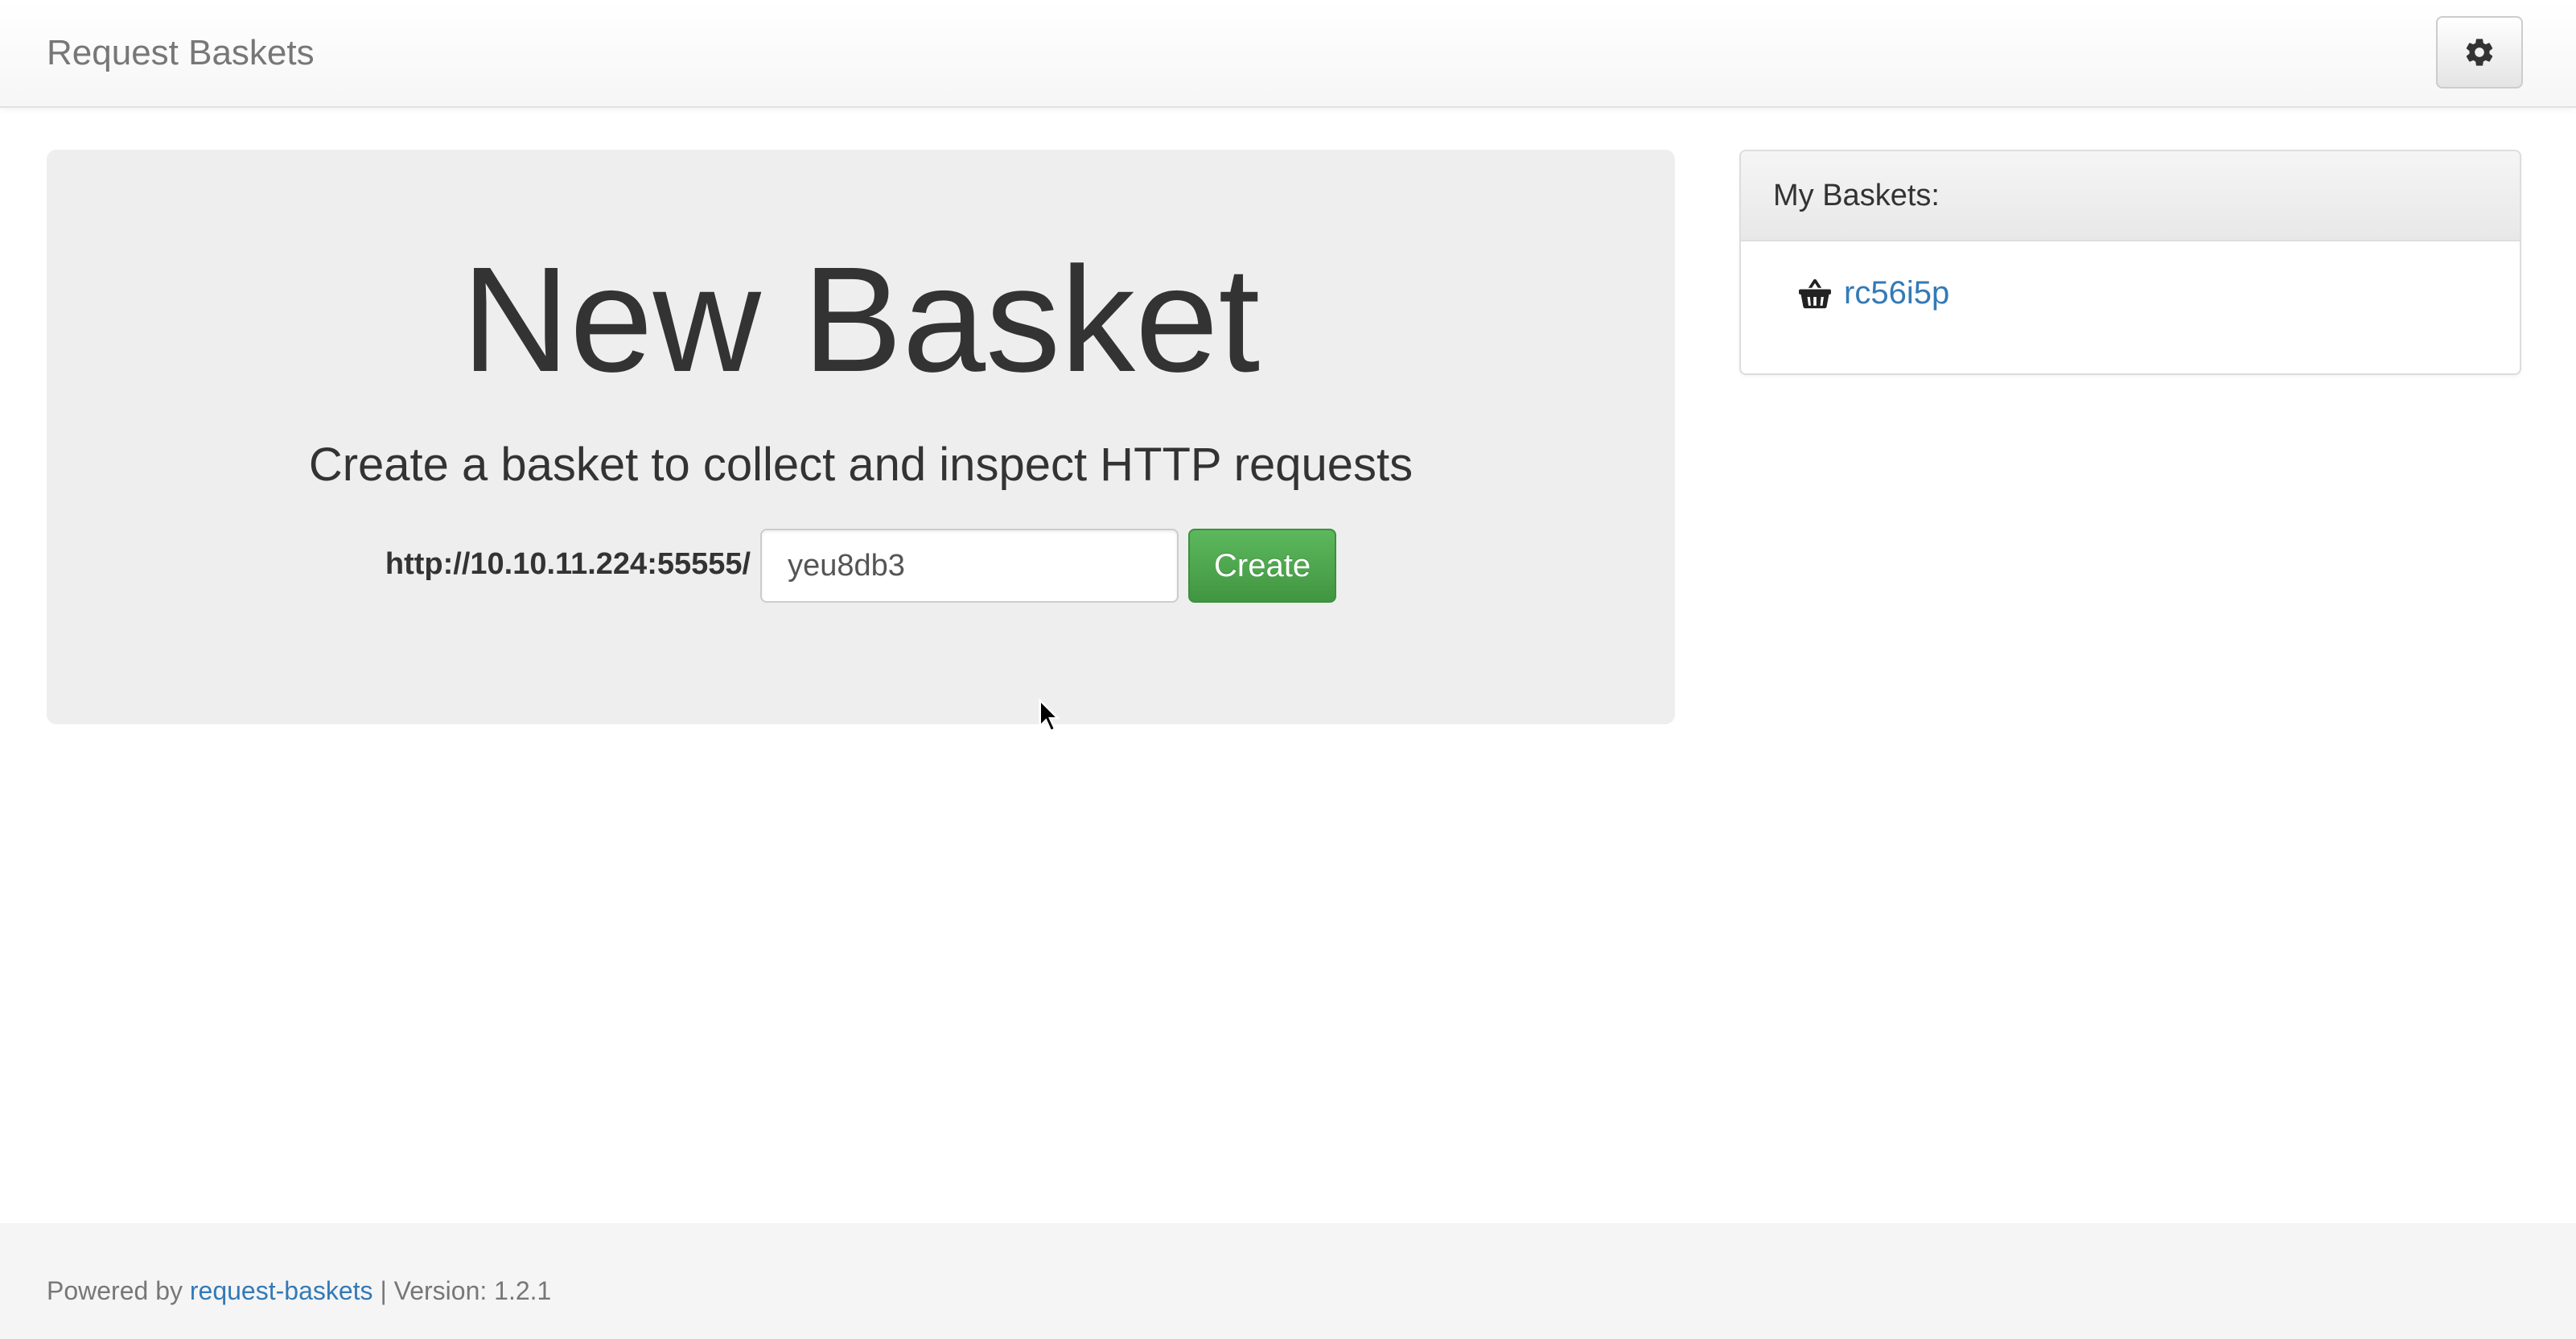  I want to click on create-basket-form: http://10.10.11.224:55555/ Create, so click(861, 566).